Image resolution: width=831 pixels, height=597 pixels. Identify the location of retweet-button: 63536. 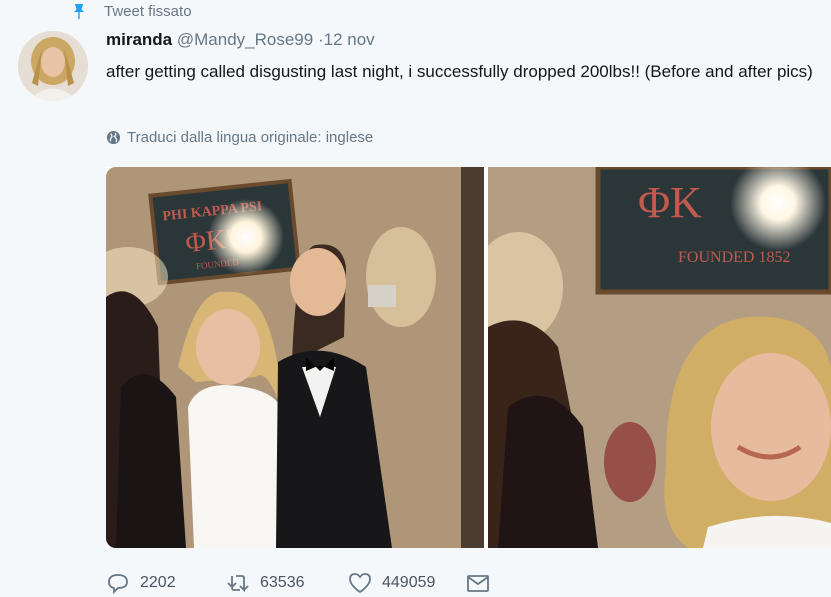
(287, 583).